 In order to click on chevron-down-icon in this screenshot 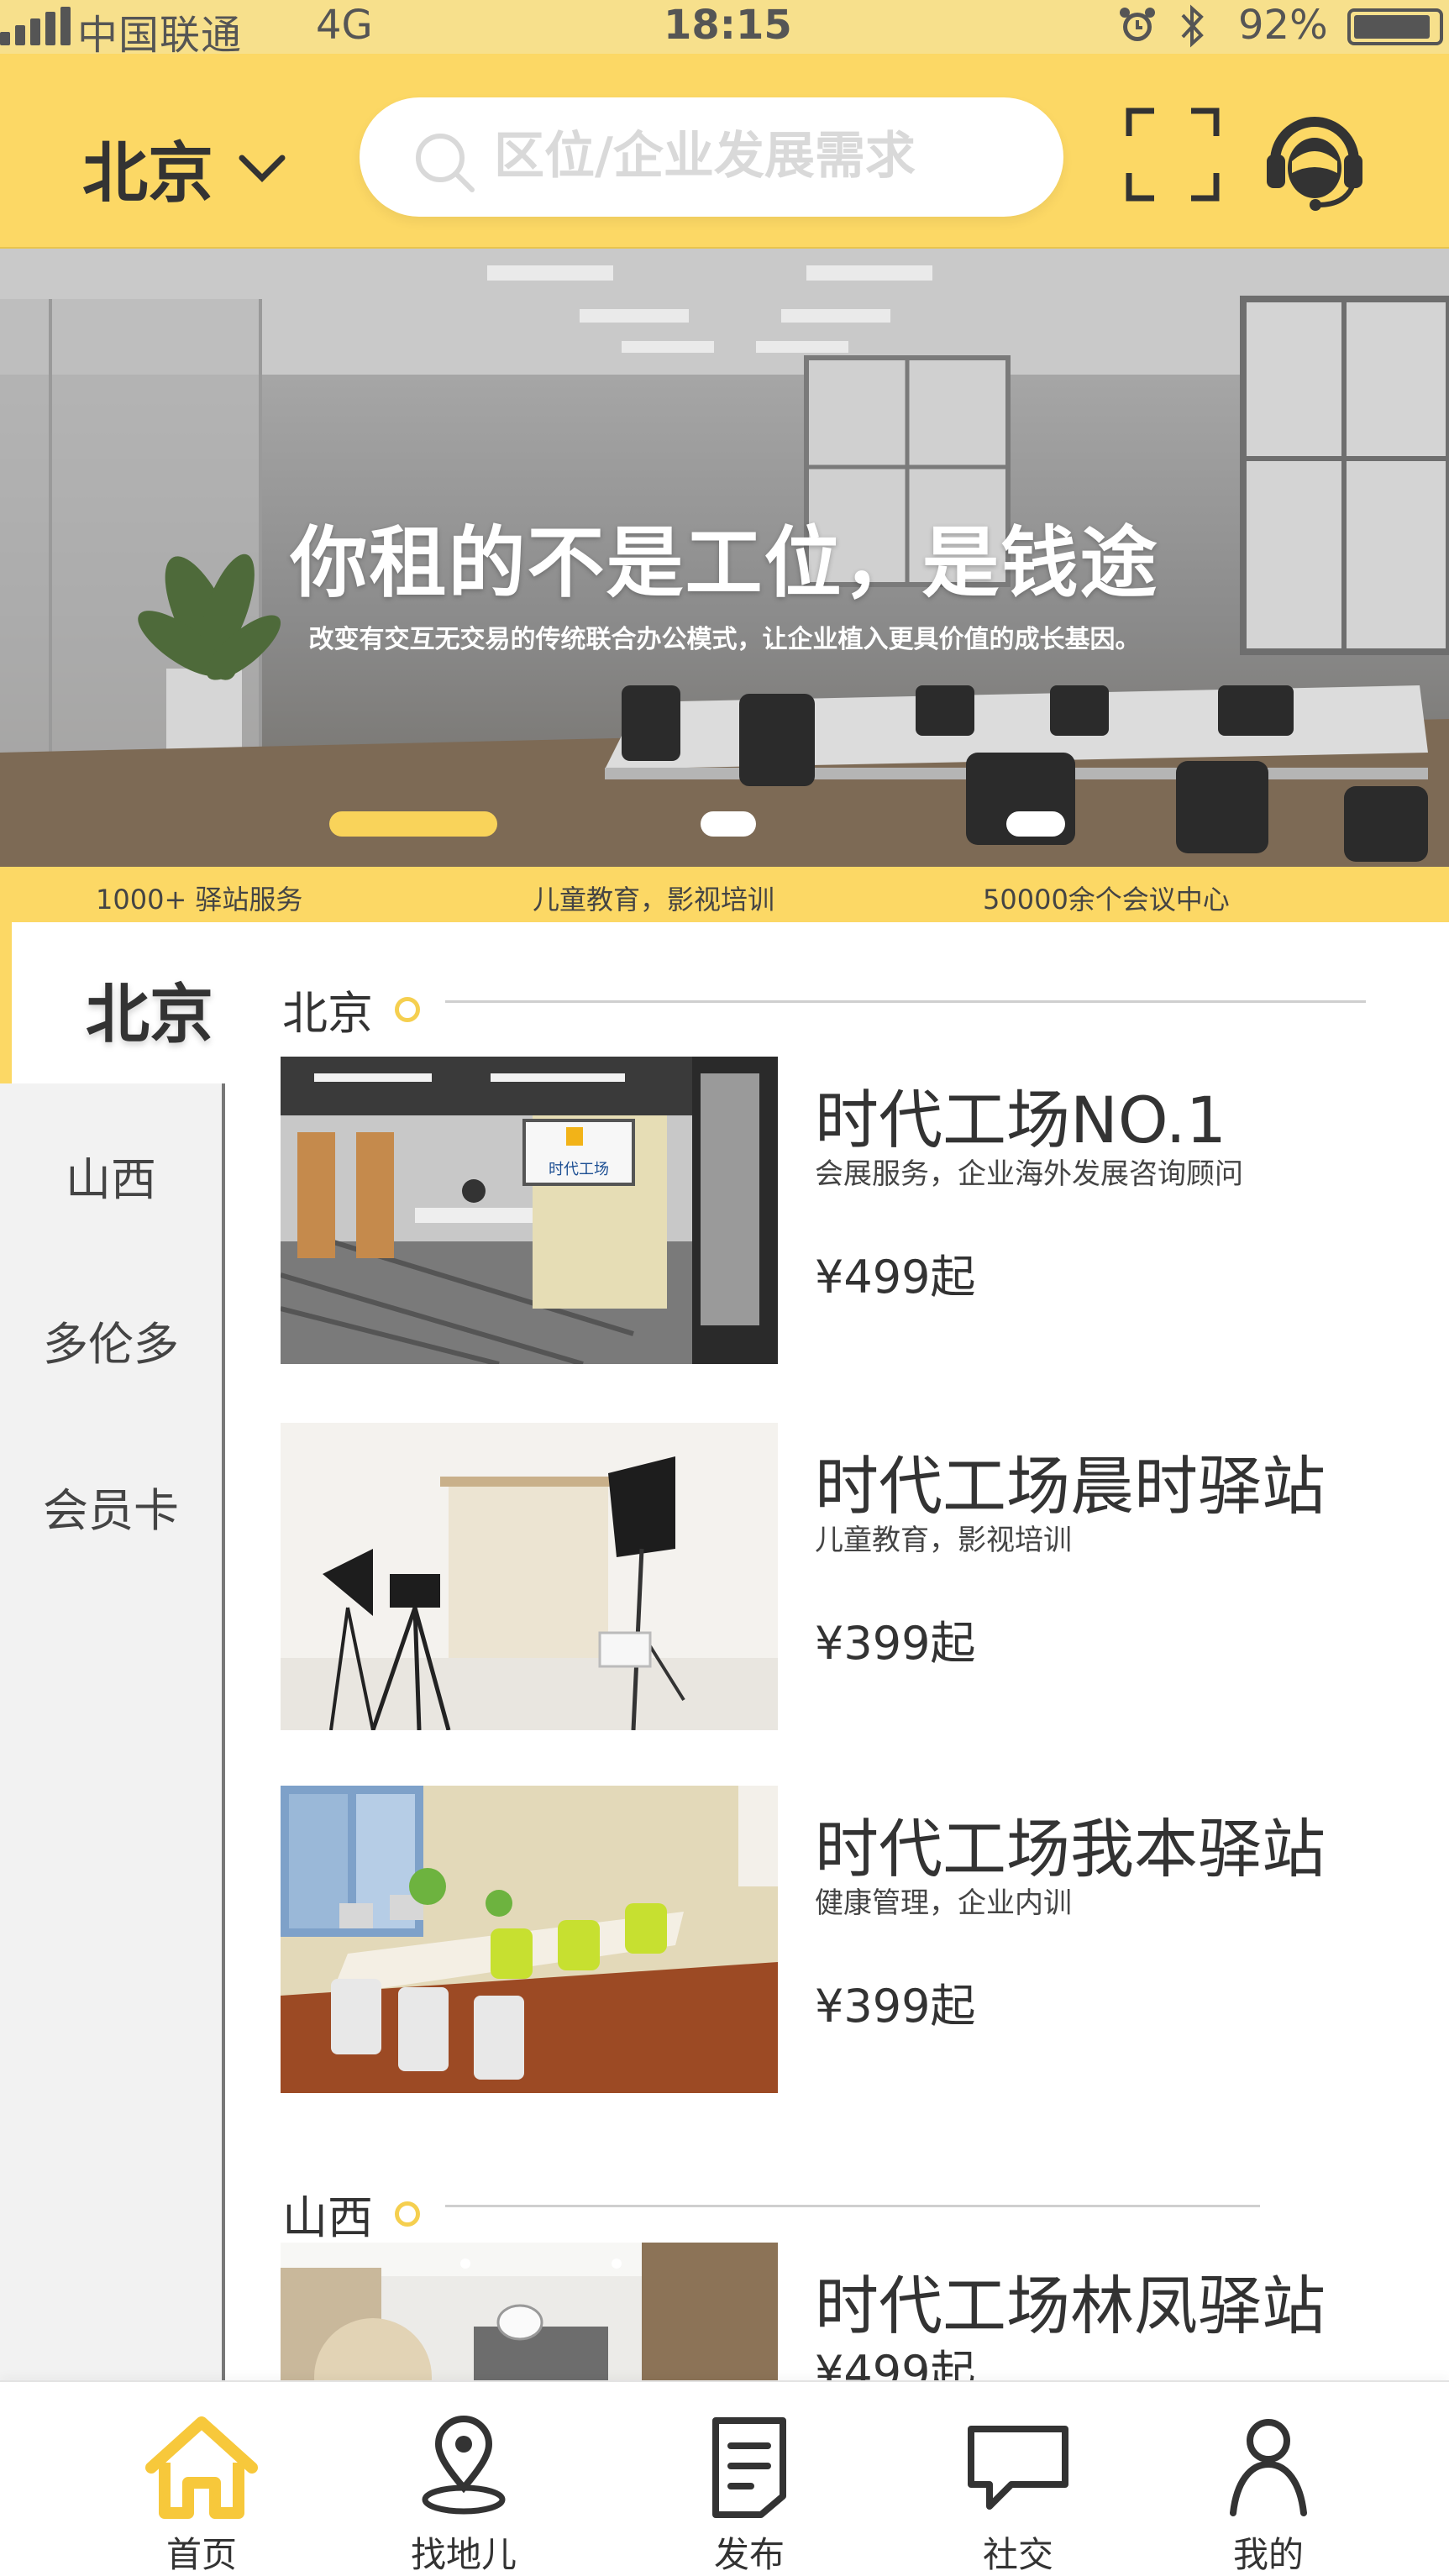, I will do `click(262, 168)`.